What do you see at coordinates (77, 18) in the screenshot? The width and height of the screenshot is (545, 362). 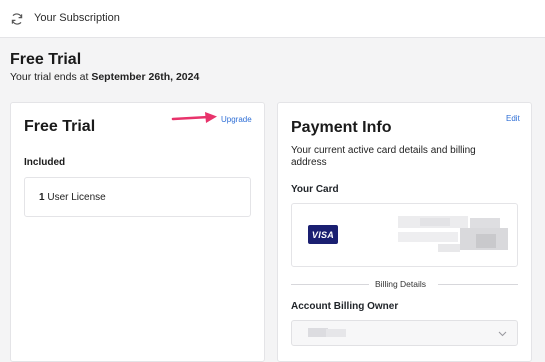 I see `page-heading: Your Subscription` at bounding box center [77, 18].